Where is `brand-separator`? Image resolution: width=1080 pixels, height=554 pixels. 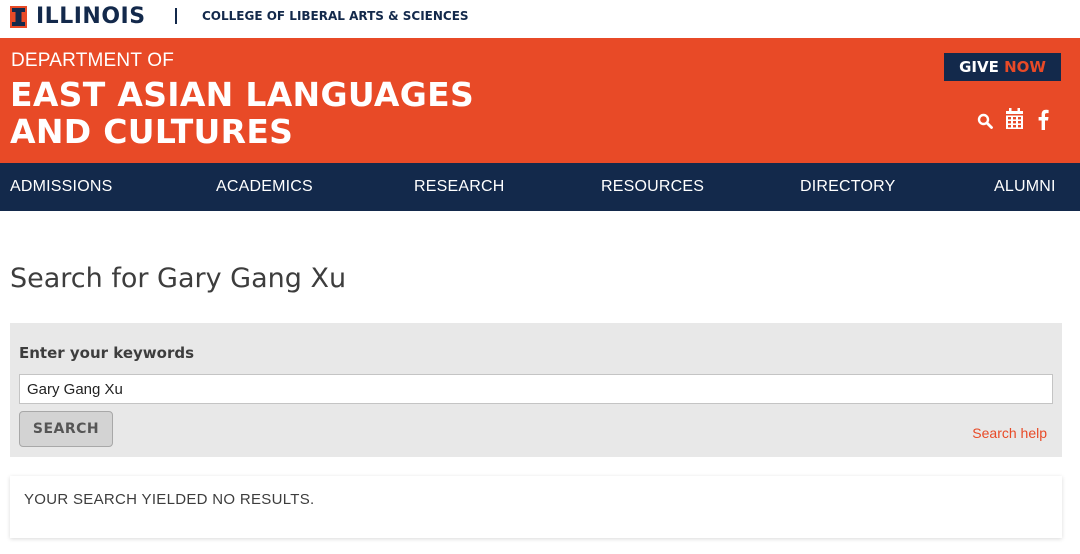 brand-separator is located at coordinates (176, 16).